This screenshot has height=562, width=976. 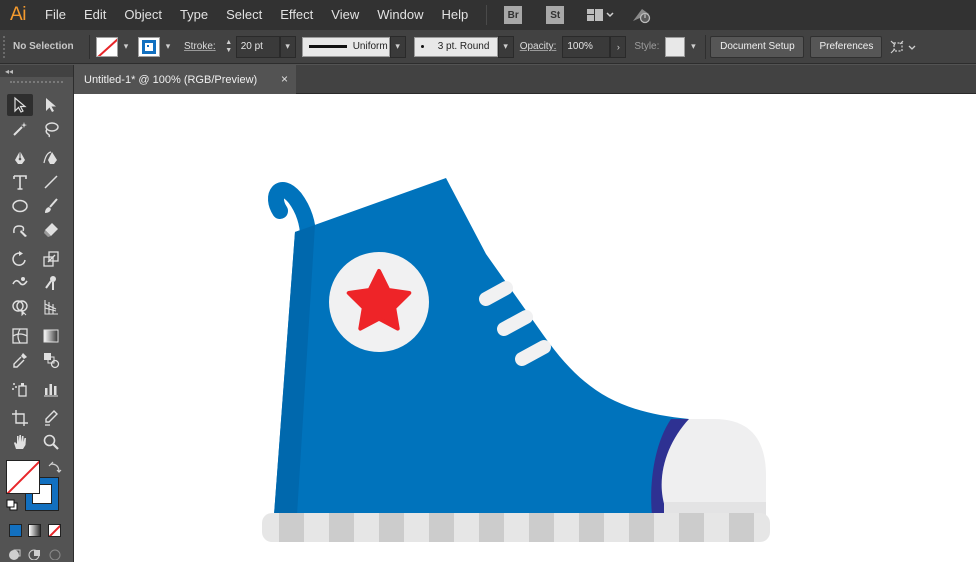 I want to click on fill-dropdown: ▾, so click(x=126, y=47).